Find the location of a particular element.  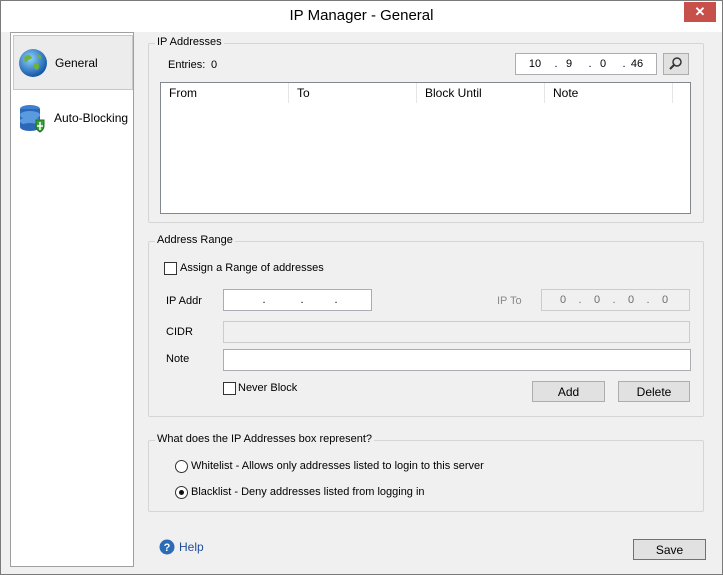

save-button: Save is located at coordinates (669, 549).